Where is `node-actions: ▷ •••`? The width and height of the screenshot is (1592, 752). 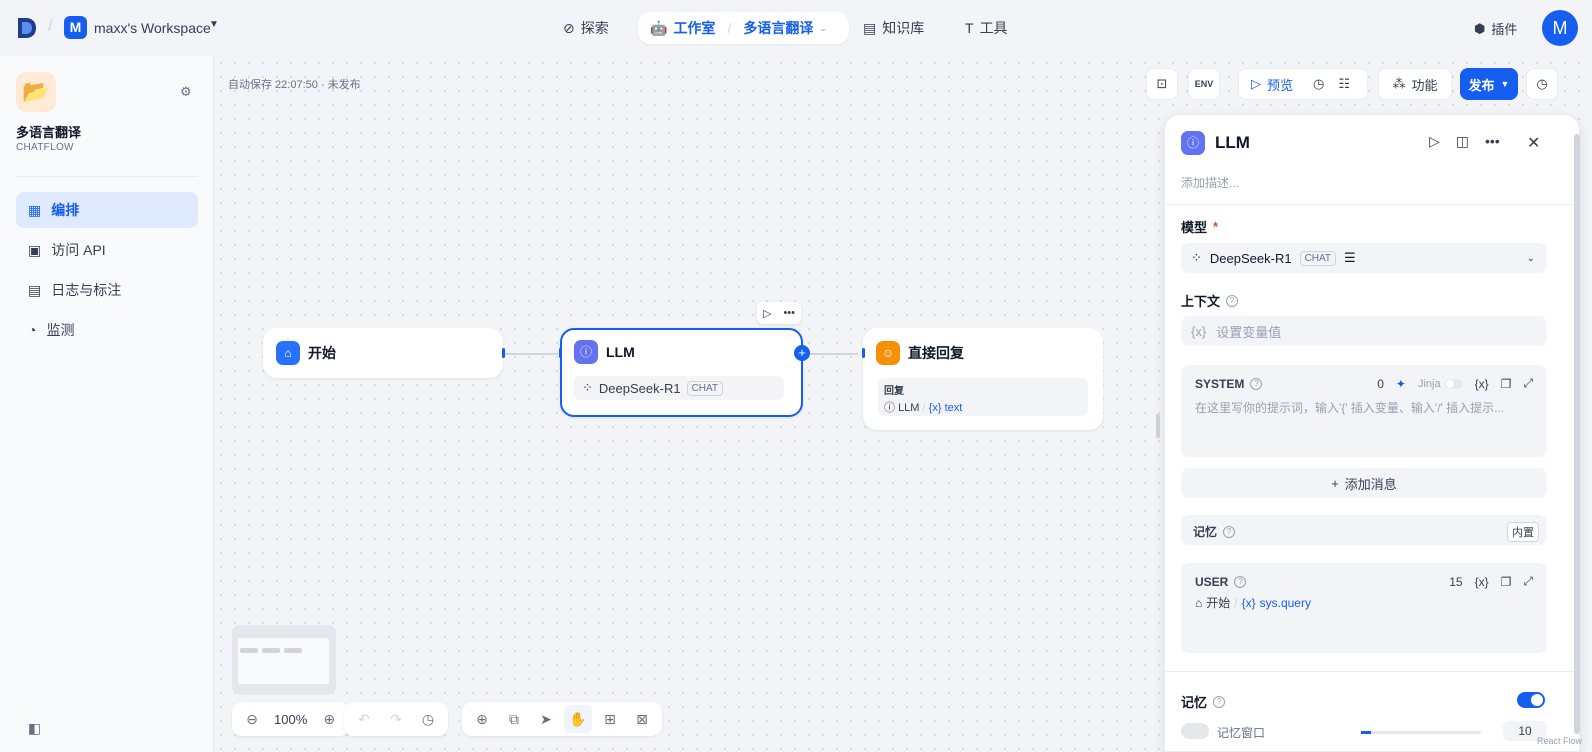 node-actions: ▷ ••• is located at coordinates (779, 313).